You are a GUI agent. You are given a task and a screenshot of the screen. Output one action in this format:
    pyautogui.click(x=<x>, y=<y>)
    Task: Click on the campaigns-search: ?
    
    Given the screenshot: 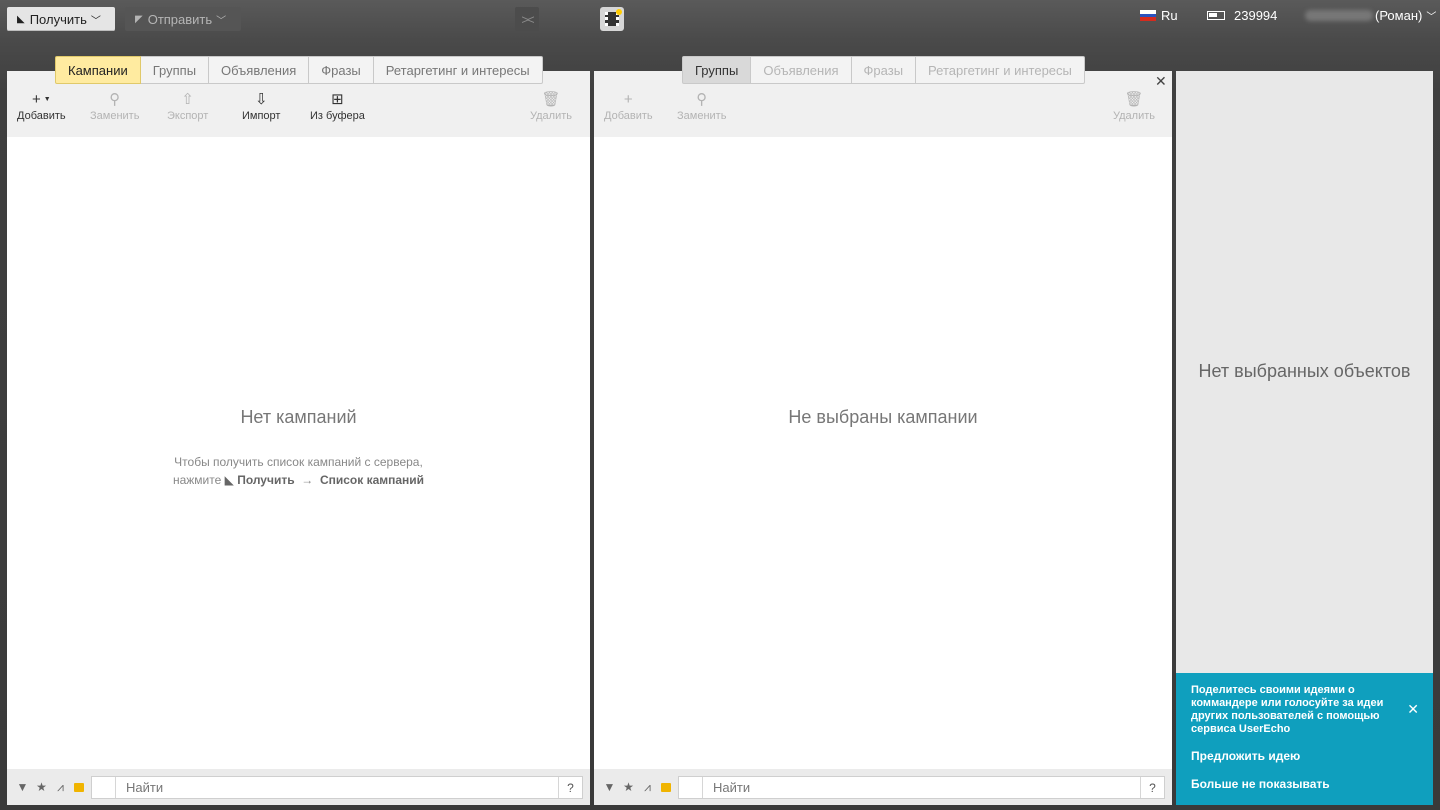 What is the action you would take?
    pyautogui.click(x=337, y=787)
    